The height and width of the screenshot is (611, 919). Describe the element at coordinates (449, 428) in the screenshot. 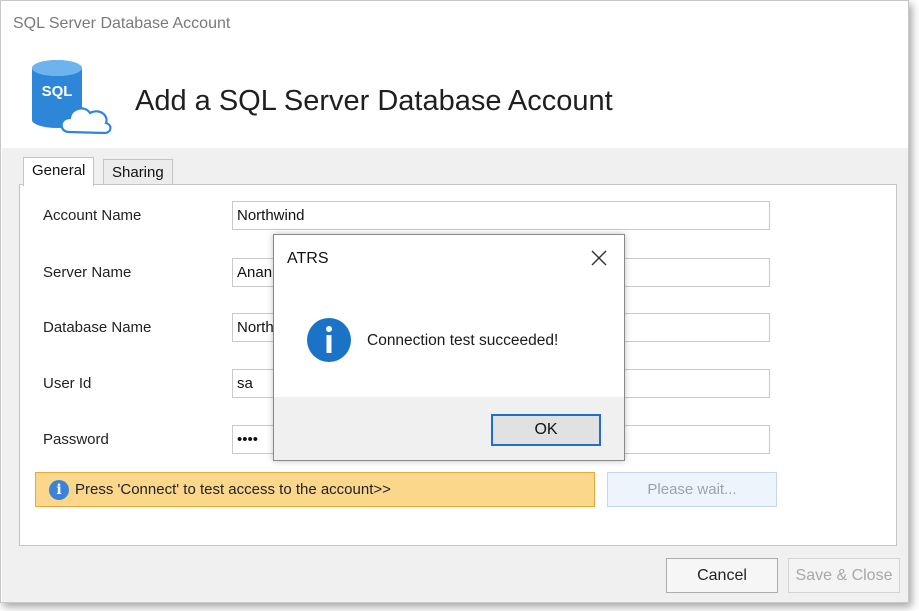

I see `dialog-footer: OK` at that location.